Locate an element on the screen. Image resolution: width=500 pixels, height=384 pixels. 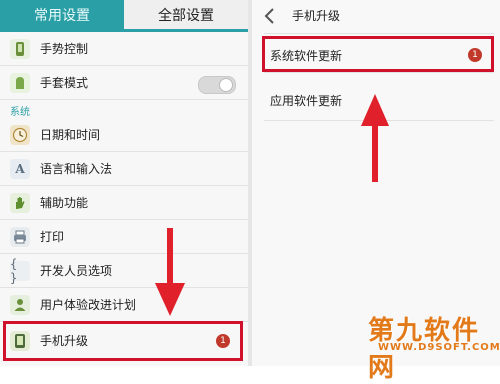
settings-tabs: 常用设置 全部设置 is located at coordinates (124, 16).